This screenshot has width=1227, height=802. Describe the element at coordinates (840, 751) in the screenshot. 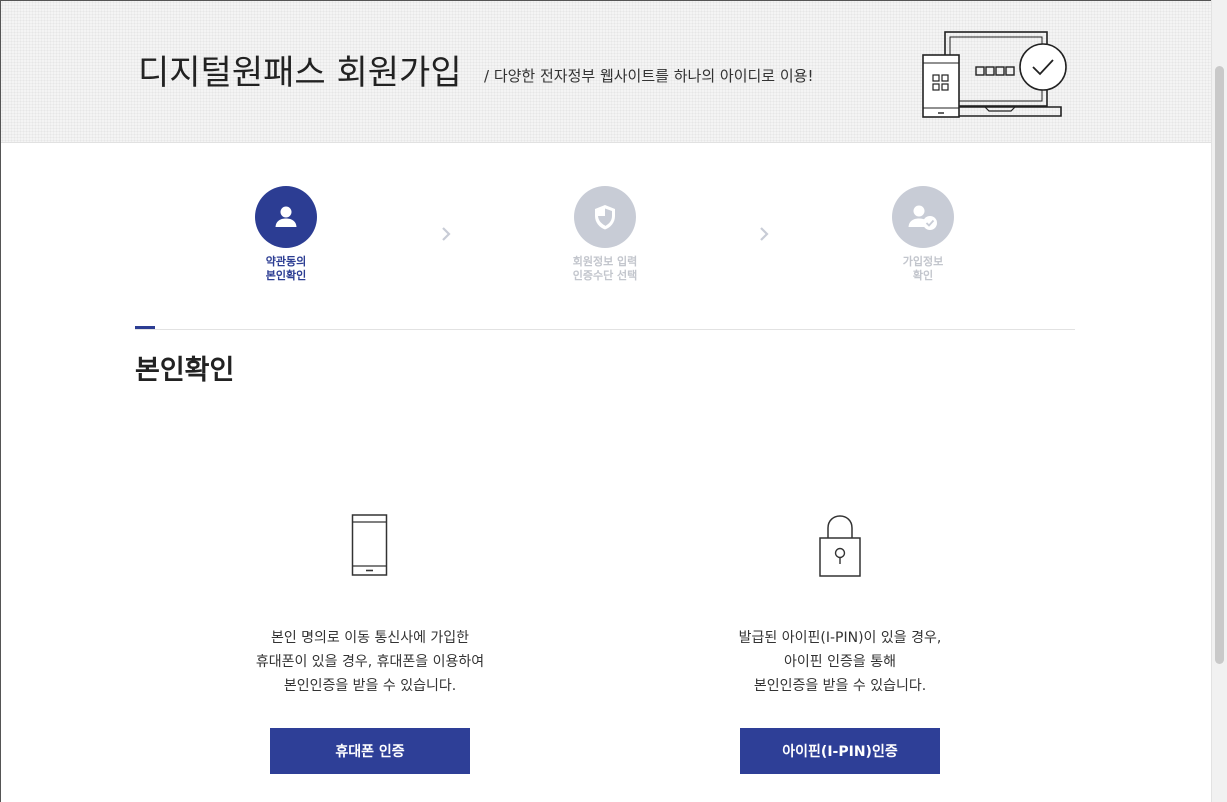

I see `ipin-auth-button: 아이핀(I-PIN)인증` at that location.